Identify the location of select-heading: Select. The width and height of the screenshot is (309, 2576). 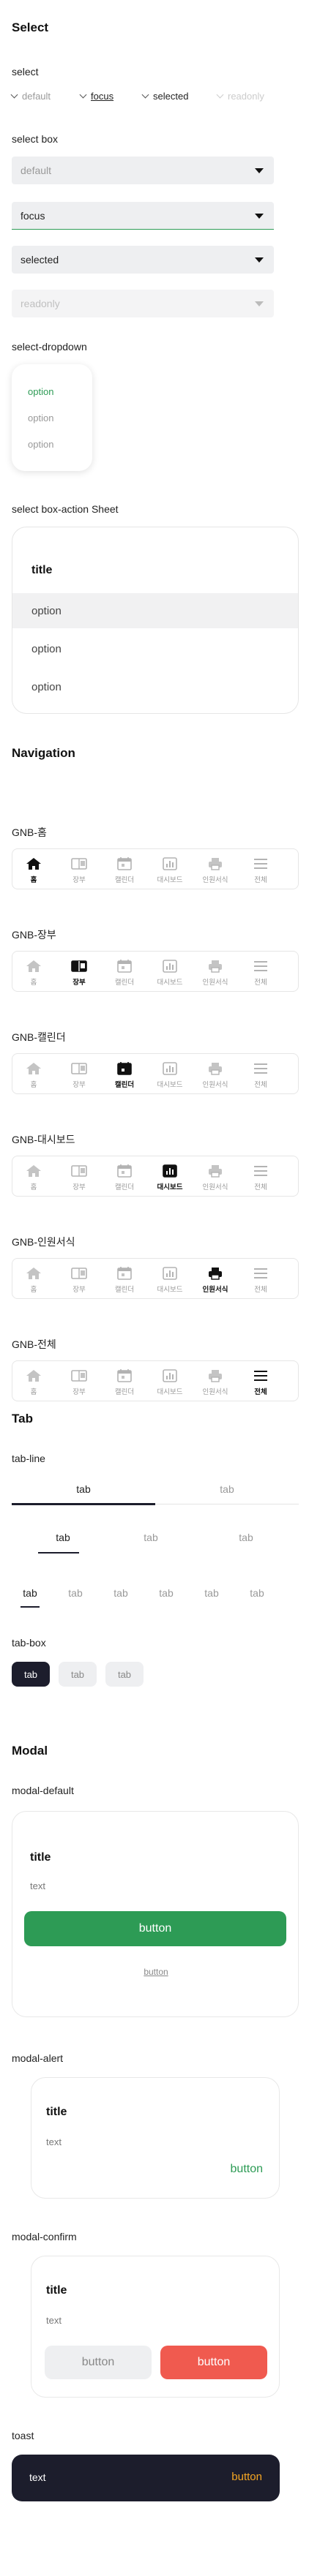
(30, 27).